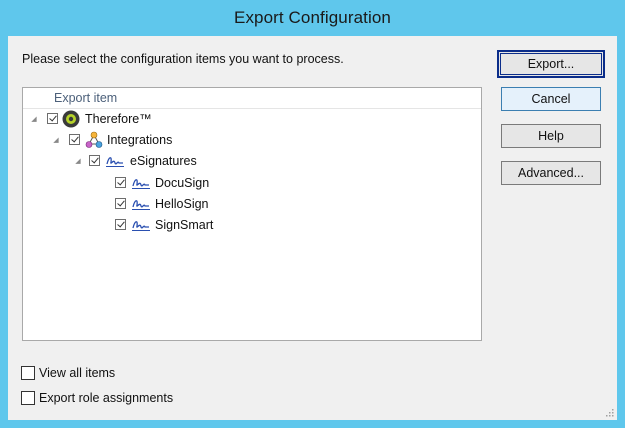 The image size is (625, 428). What do you see at coordinates (52, 118) in the screenshot?
I see `tree-checkbox-therefore` at bounding box center [52, 118].